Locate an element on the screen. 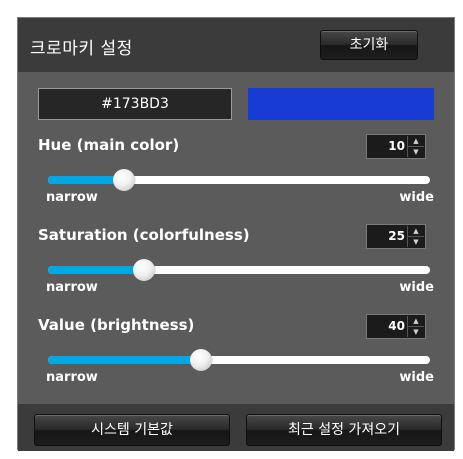  saturation-slider-fill is located at coordinates (96, 270).